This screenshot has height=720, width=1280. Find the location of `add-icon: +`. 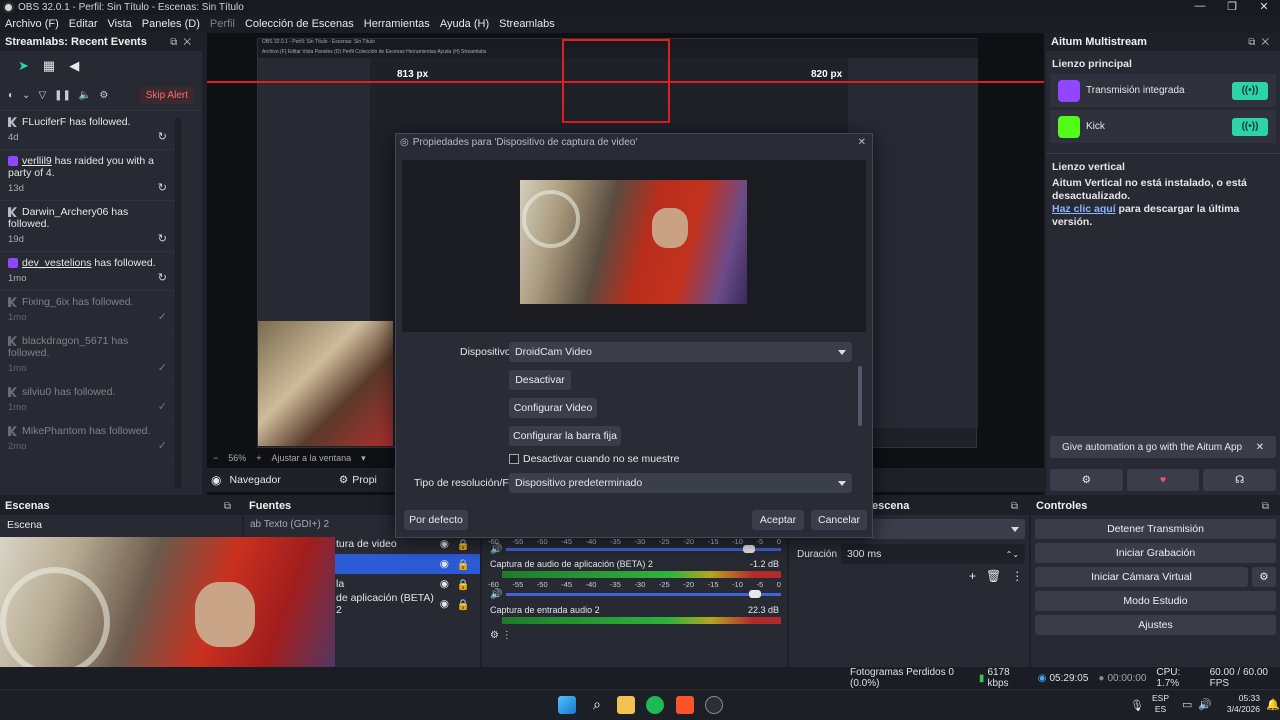

add-icon: + is located at coordinates (972, 576).